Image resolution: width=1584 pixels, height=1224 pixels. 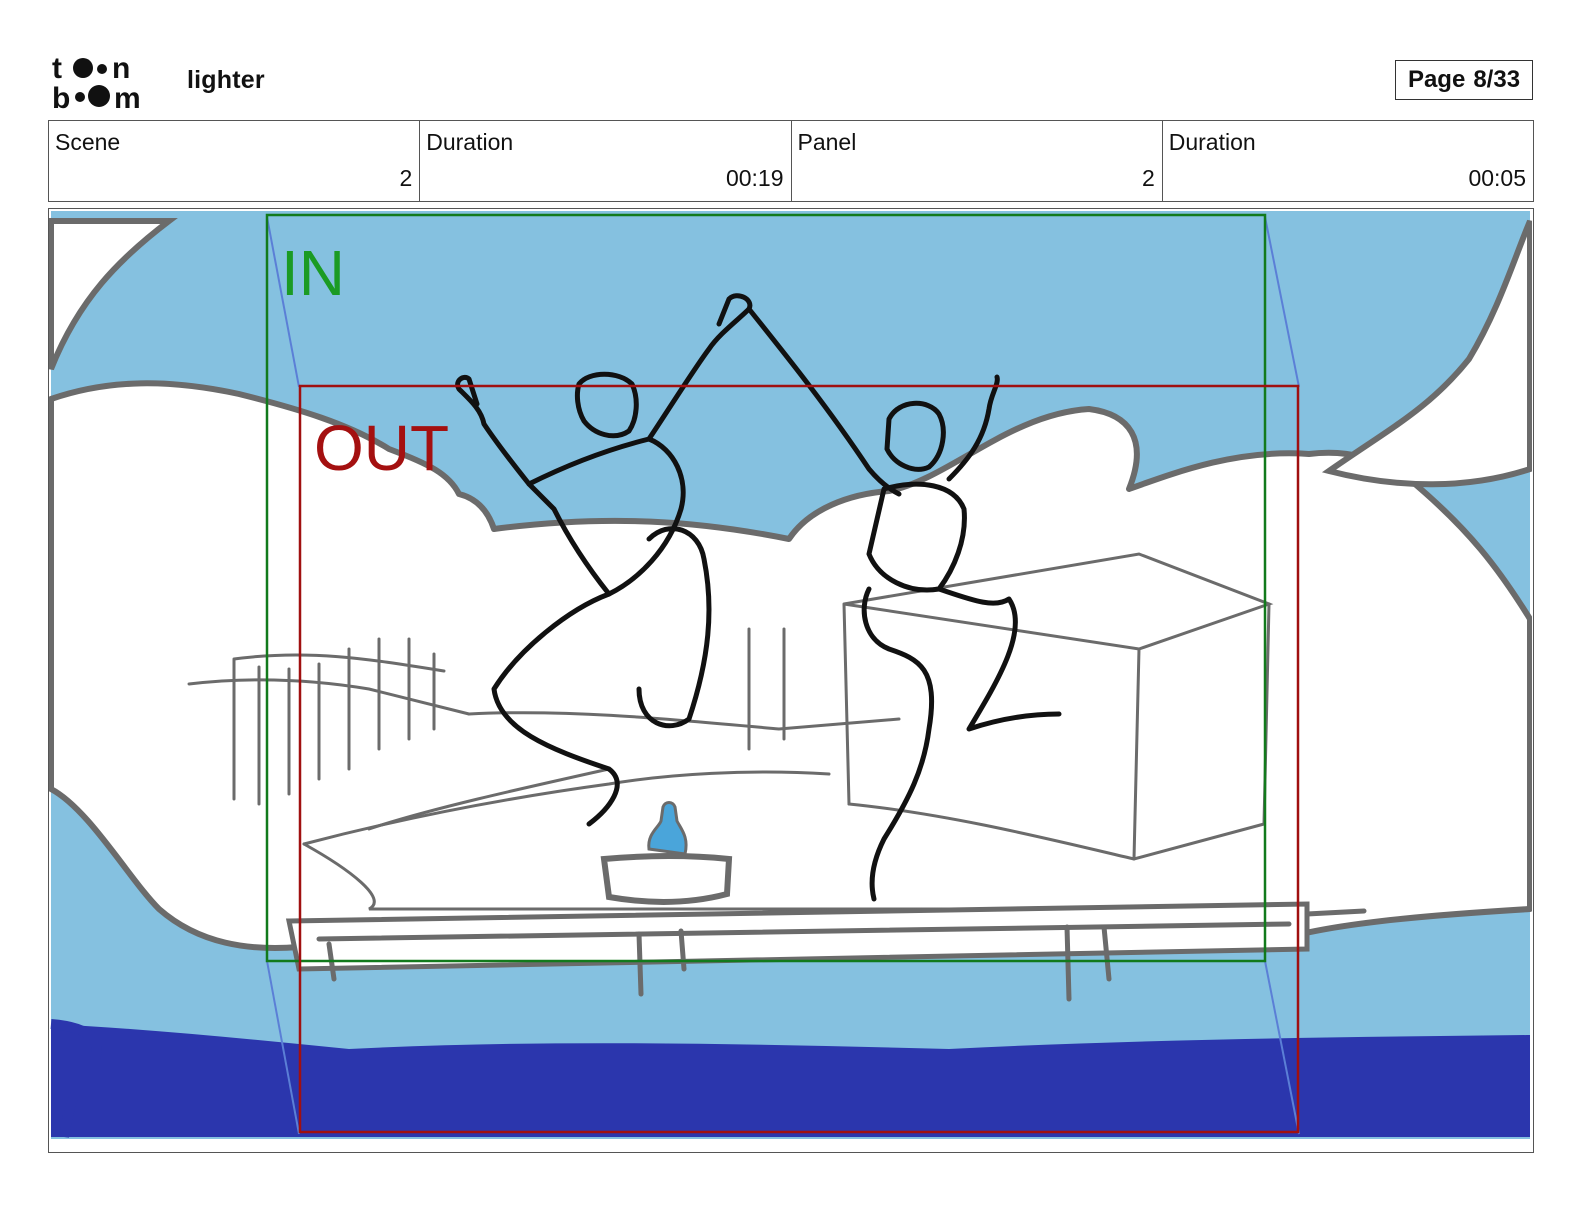 What do you see at coordinates (121, 68) in the screenshot?
I see `svg-text: n` at bounding box center [121, 68].